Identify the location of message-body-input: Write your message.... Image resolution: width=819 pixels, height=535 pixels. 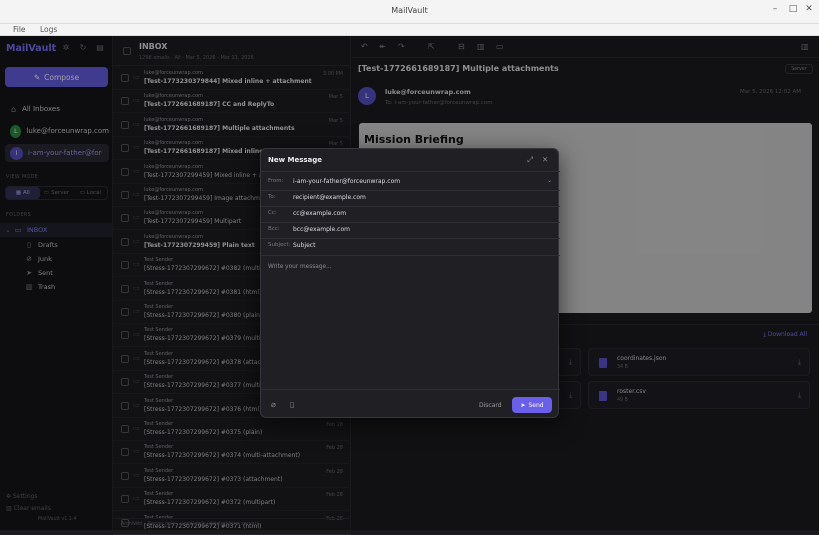
(300, 267).